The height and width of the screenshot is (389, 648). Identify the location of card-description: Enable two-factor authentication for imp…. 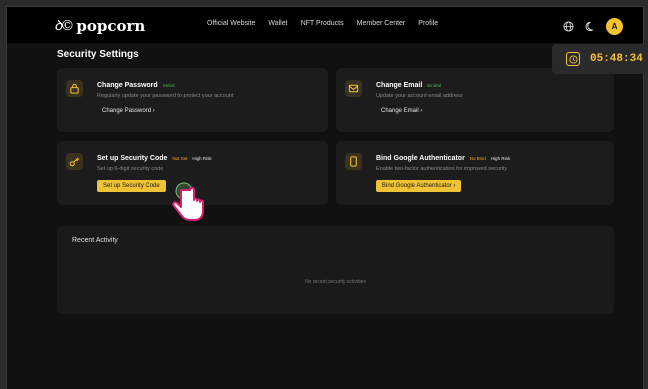
(442, 169).